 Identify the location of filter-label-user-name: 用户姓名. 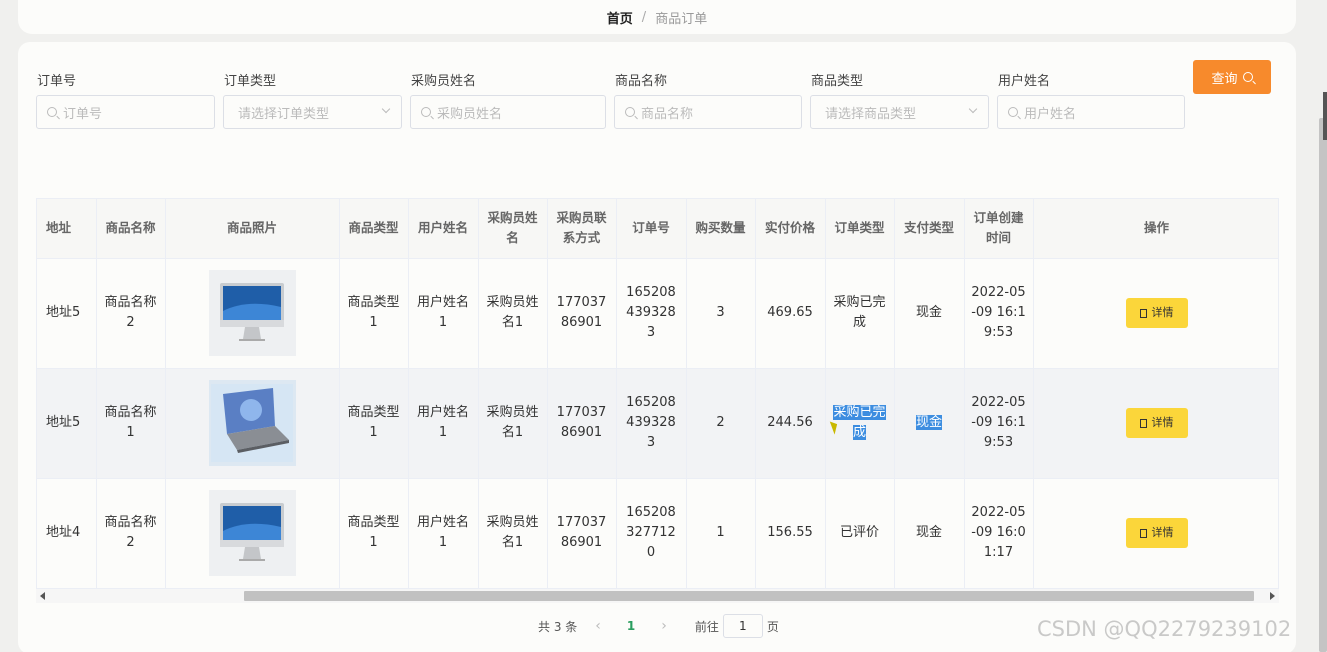
(1024, 81).